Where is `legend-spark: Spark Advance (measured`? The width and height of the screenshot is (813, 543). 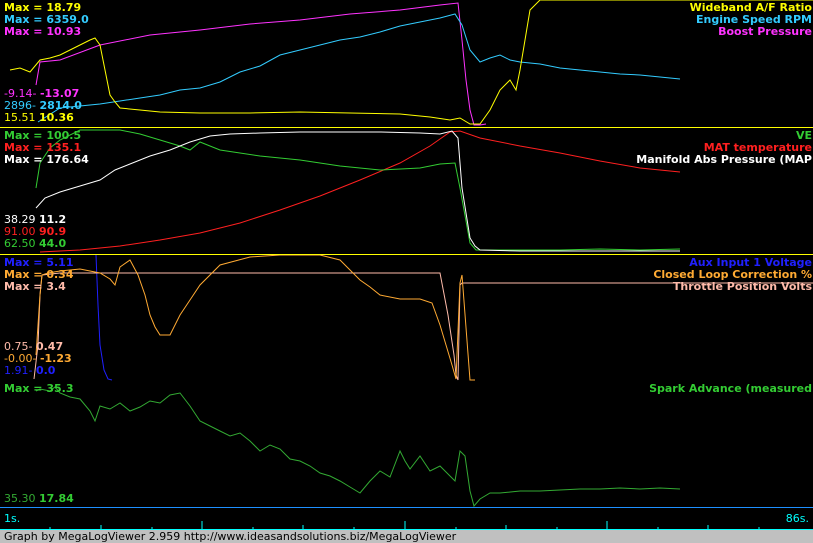 legend-spark: Spark Advance (measured is located at coordinates (730, 388).